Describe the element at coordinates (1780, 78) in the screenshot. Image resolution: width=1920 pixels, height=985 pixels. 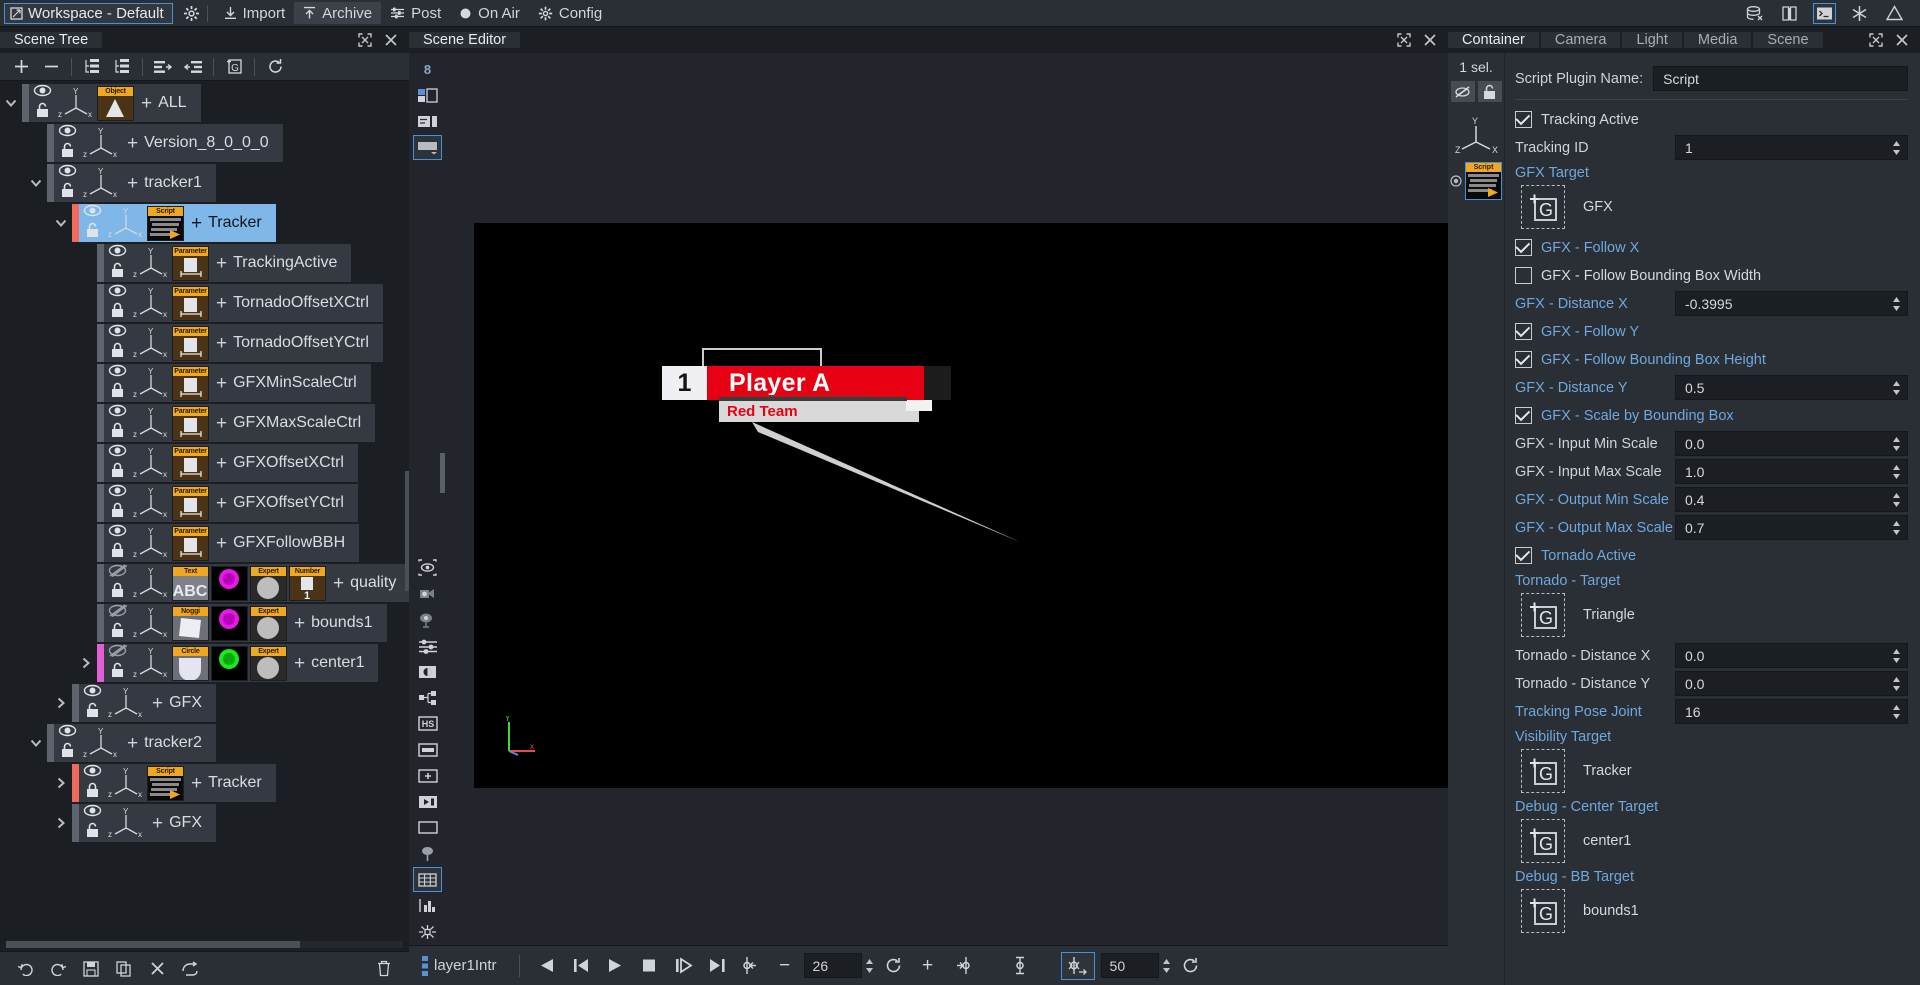
I see `script-plugin-input: Script` at that location.